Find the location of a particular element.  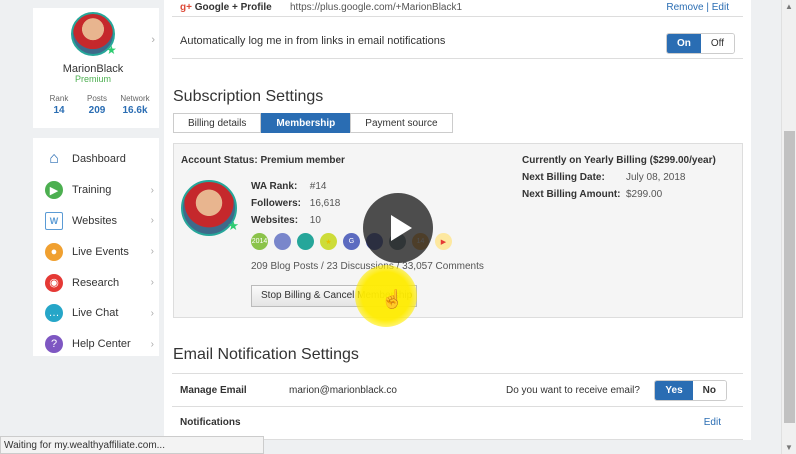

badge-2014-icon: 2014 is located at coordinates (259, 241).